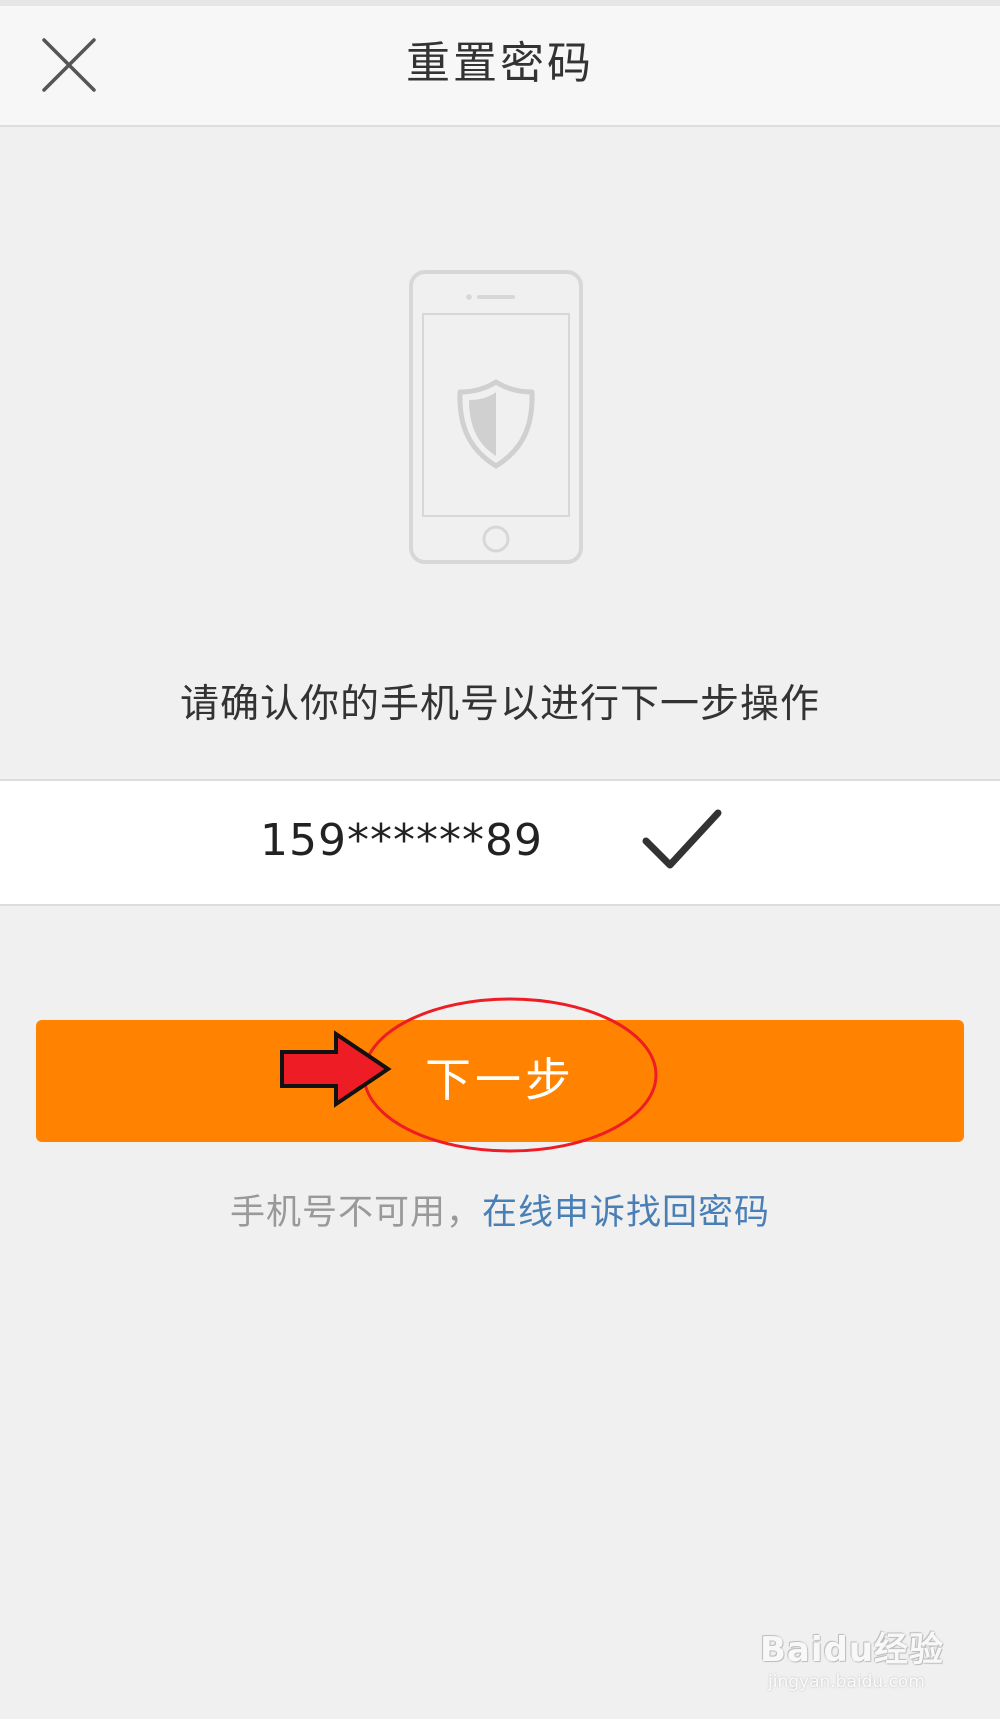 The image size is (1000, 1719). I want to click on next-step-button: 下一步, so click(500, 1081).